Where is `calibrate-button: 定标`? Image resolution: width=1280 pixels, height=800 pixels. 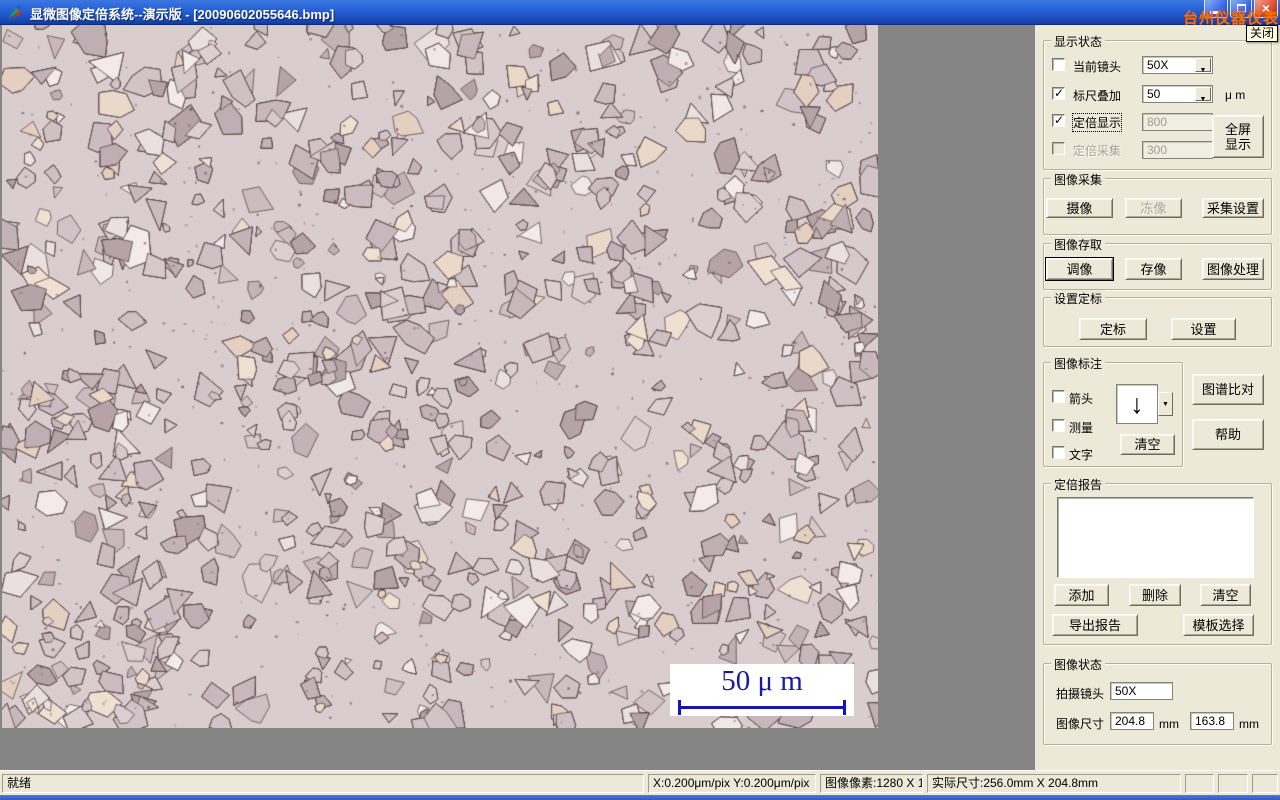 calibrate-button: 定标 is located at coordinates (1113, 329).